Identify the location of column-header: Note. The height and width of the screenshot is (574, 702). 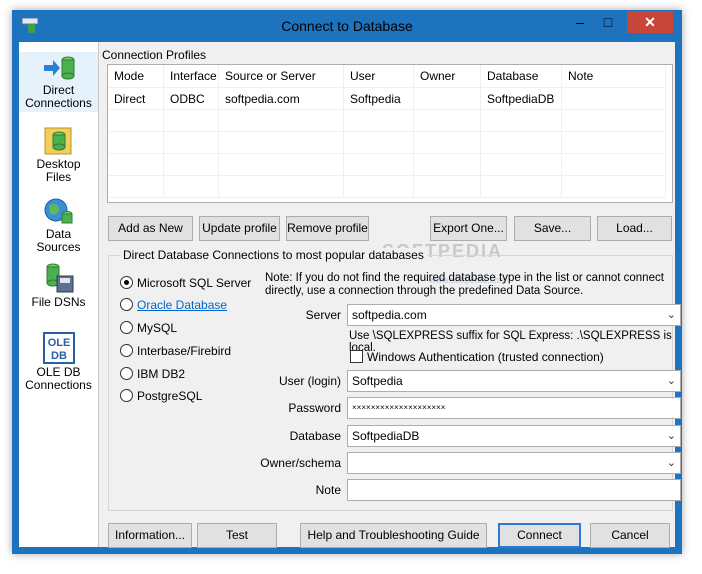
(613, 76).